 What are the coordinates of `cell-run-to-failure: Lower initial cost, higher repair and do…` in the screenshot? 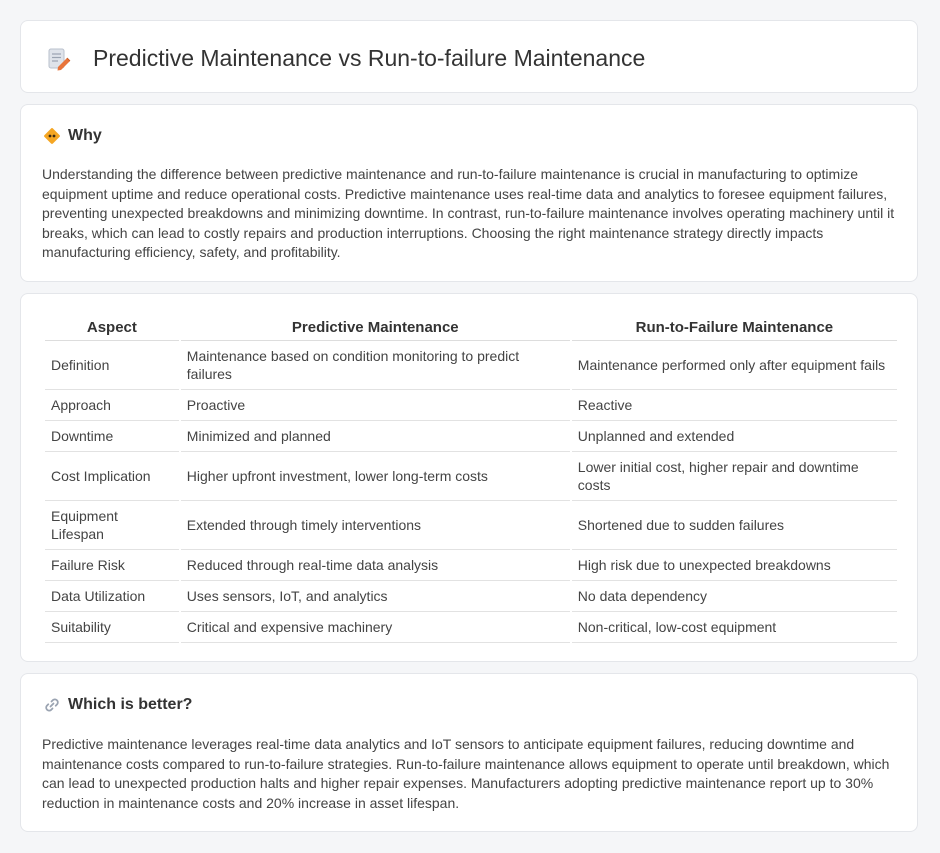 It's located at (734, 476).